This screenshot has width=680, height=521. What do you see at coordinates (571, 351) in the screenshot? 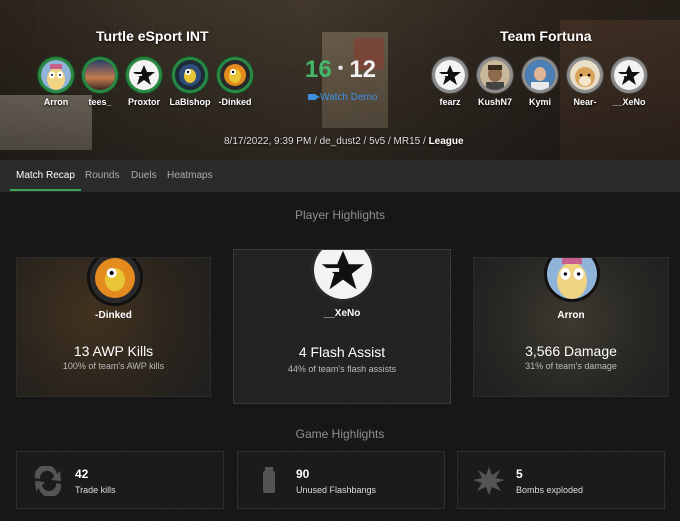
I see `highlight-value: 3,566 Damage` at bounding box center [571, 351].